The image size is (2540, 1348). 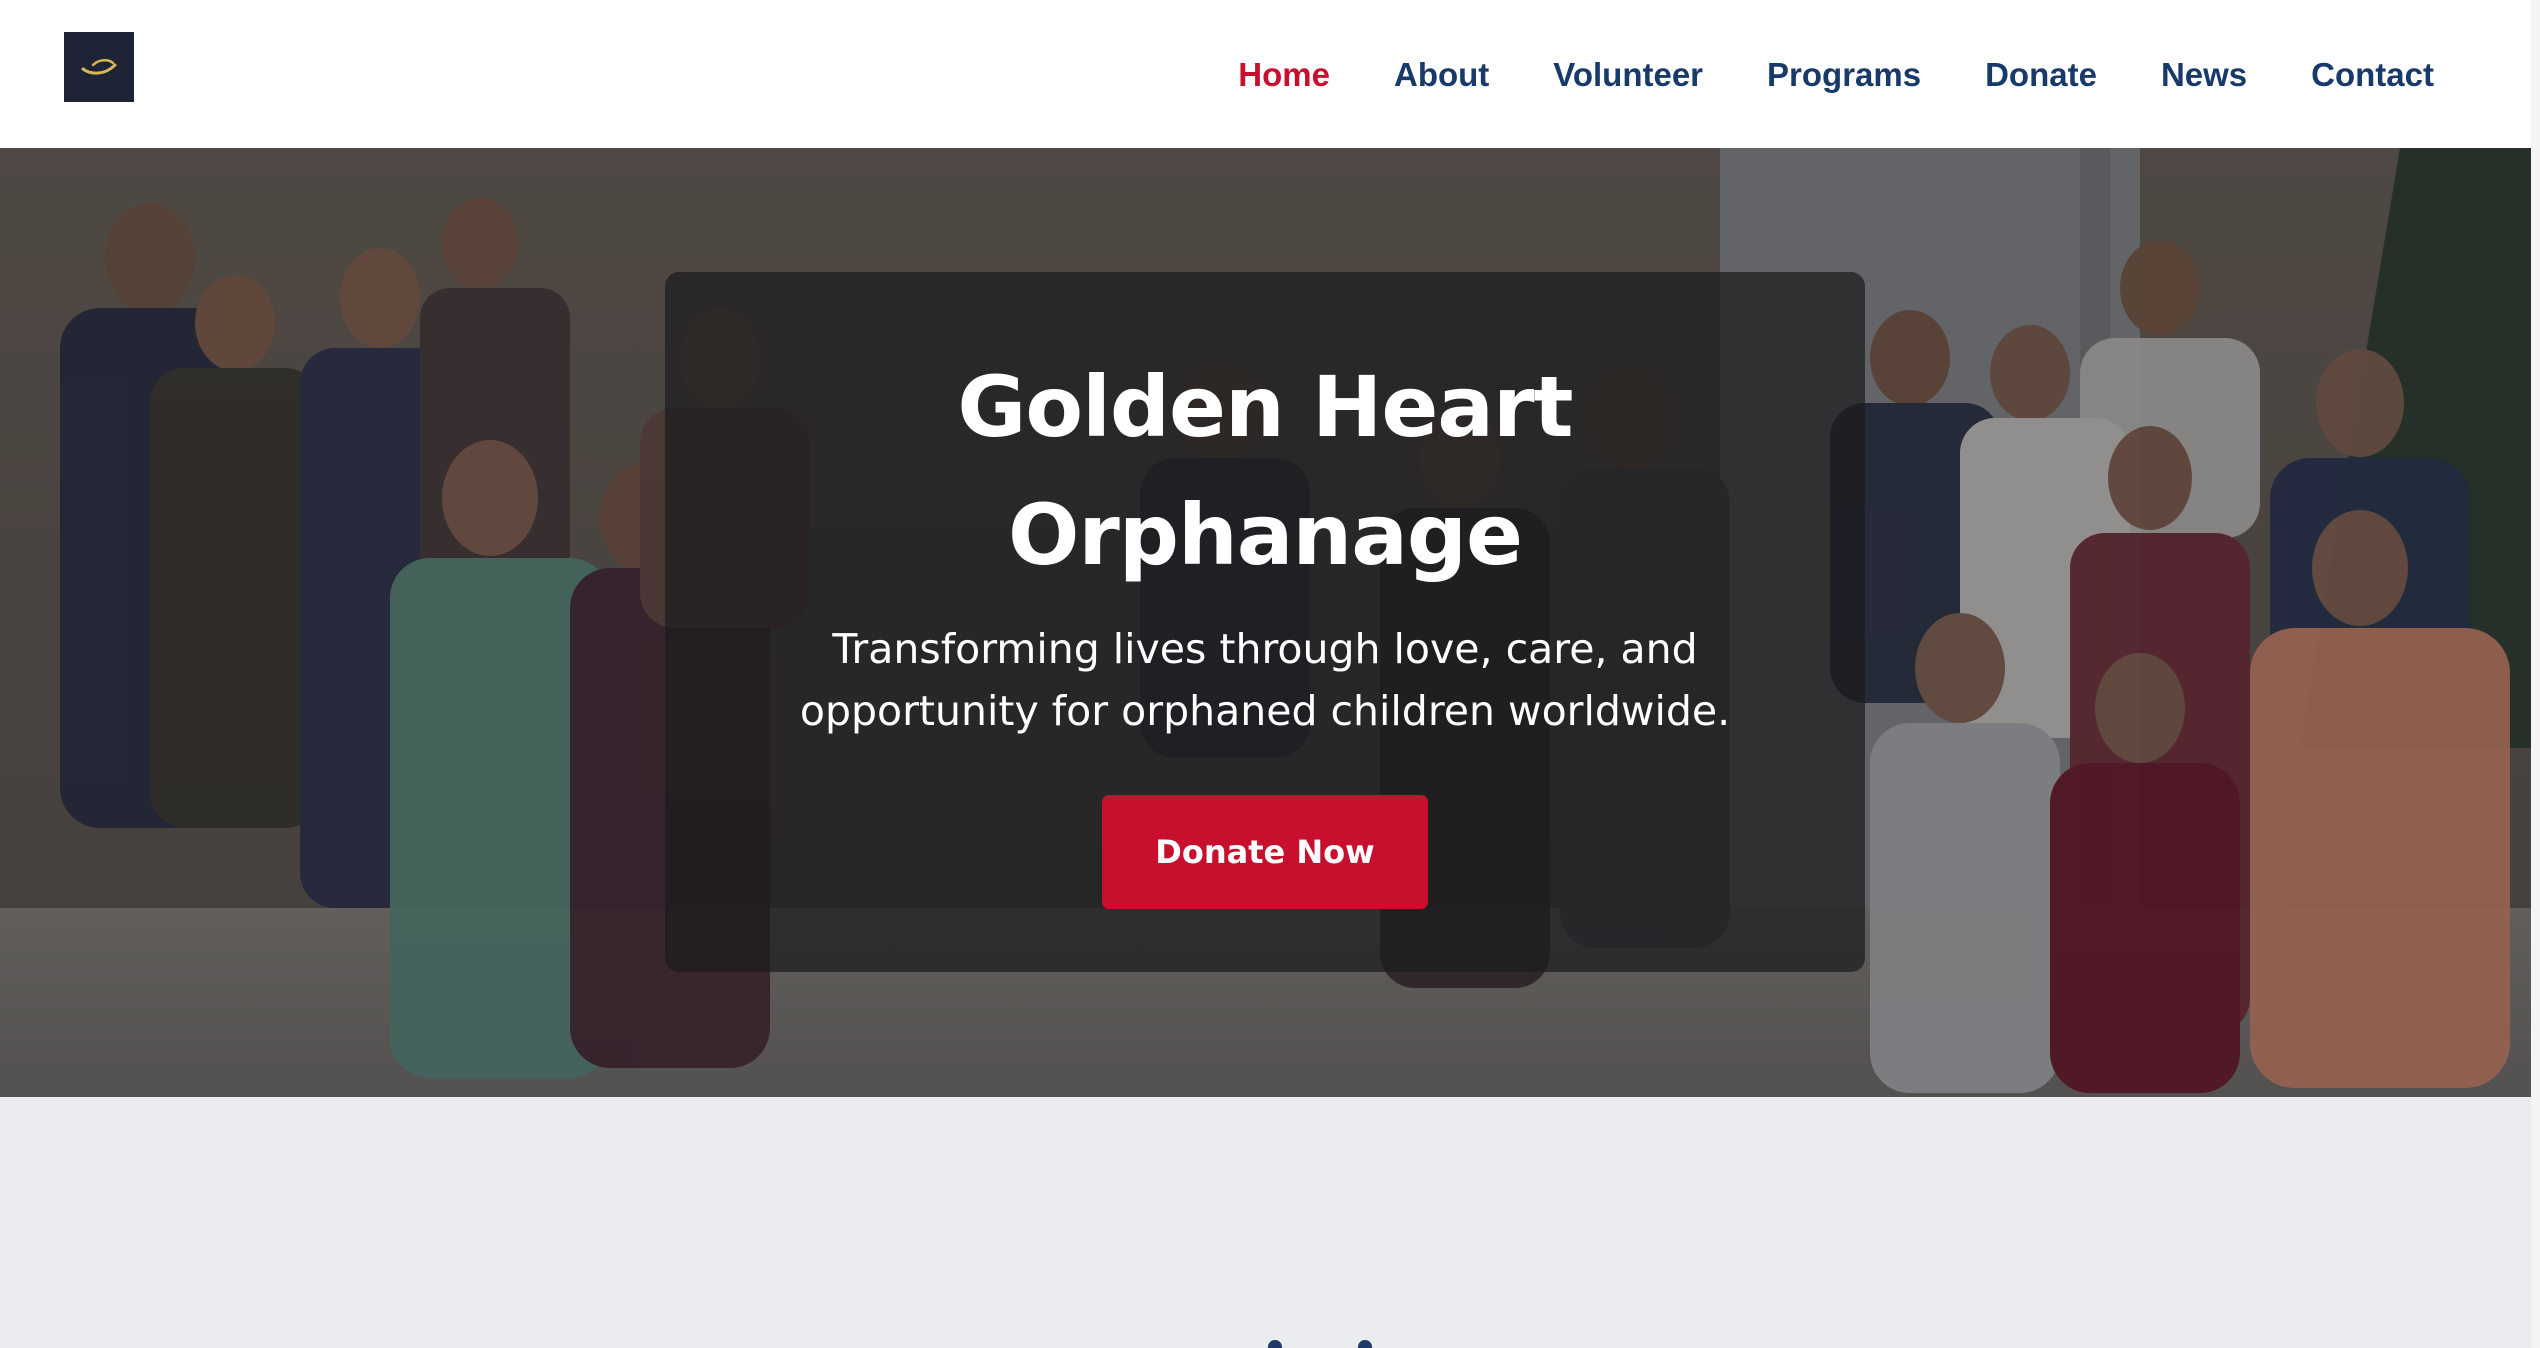 What do you see at coordinates (1265, 471) in the screenshot?
I see `hero-title: Golden Heart Orphanage` at bounding box center [1265, 471].